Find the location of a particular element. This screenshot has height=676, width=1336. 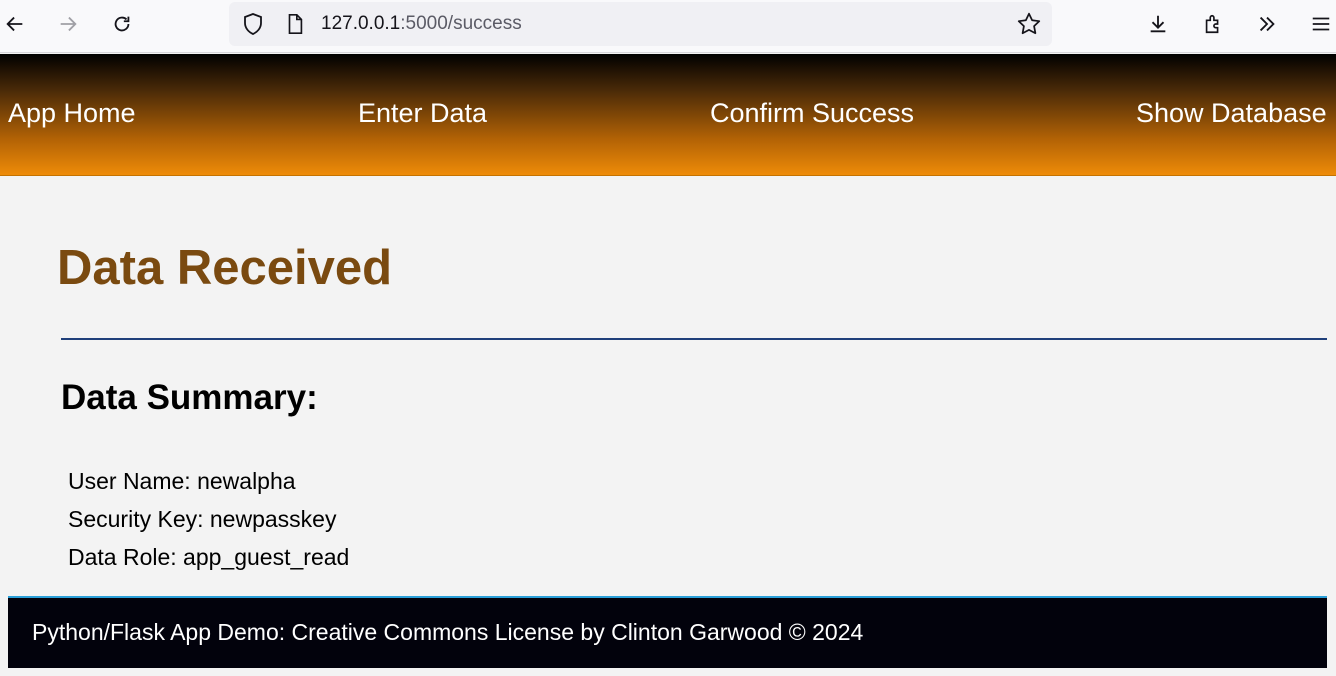

extensions-icon is located at coordinates (1213, 24).